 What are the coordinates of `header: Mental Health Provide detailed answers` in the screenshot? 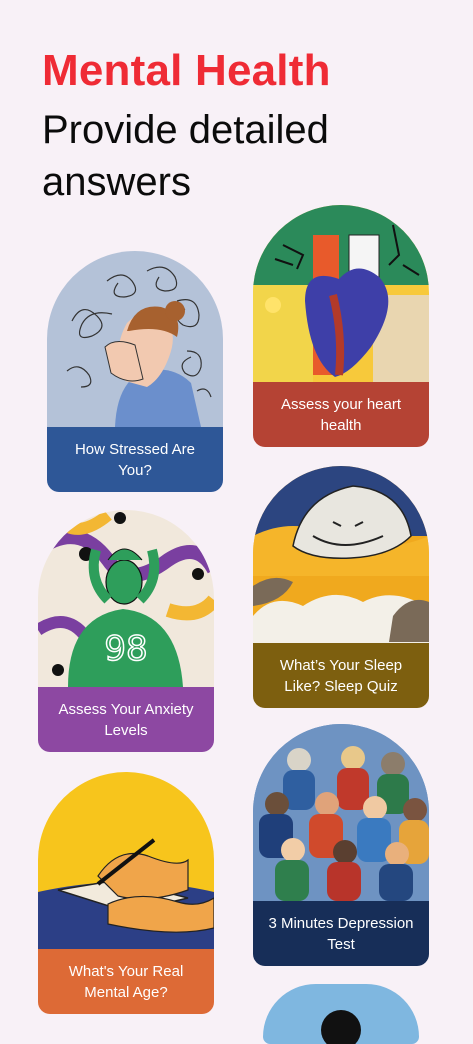 It's located at (186, 126).